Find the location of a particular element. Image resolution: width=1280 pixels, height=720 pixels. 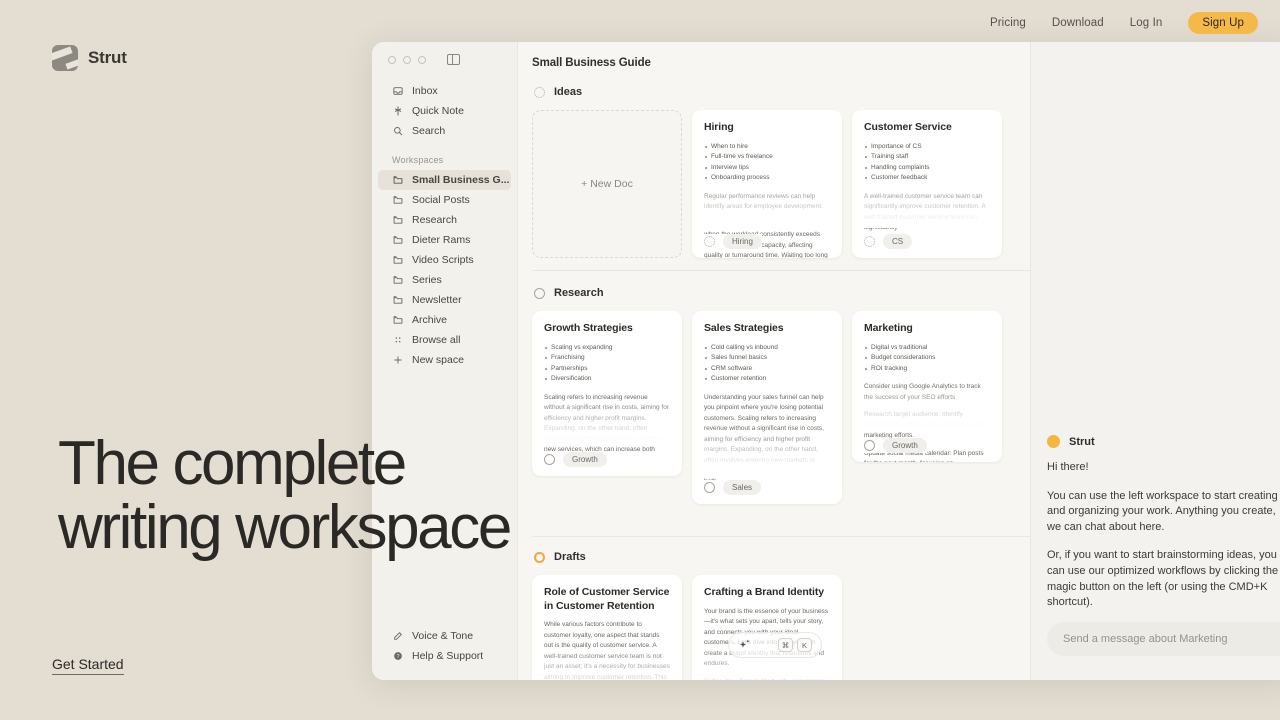

sidebar-item-research: Research is located at coordinates (444, 220).